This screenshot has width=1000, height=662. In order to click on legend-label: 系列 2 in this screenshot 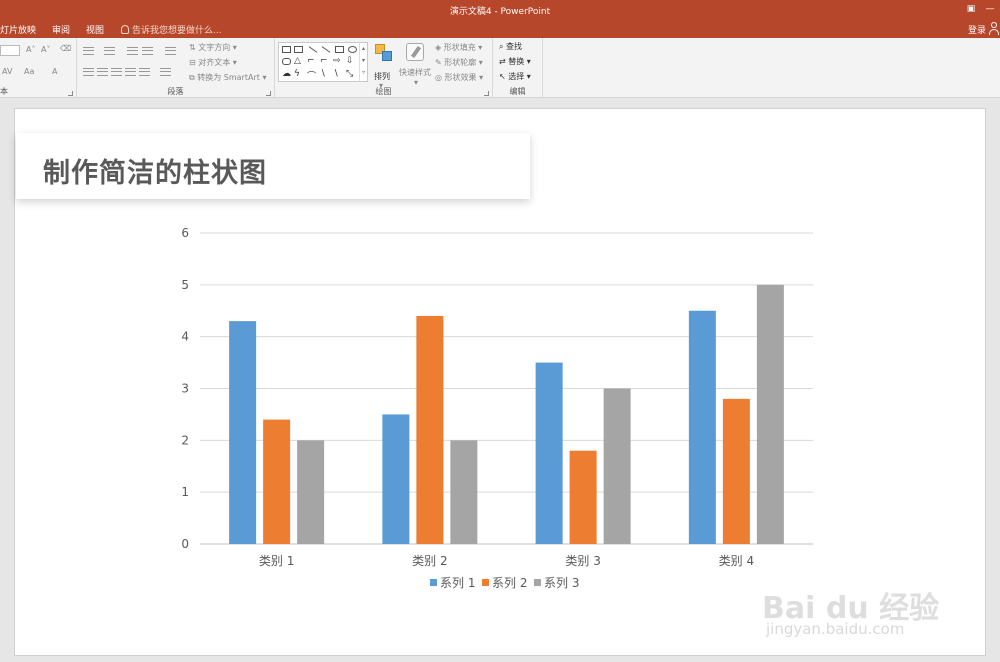, I will do `click(509, 583)`.